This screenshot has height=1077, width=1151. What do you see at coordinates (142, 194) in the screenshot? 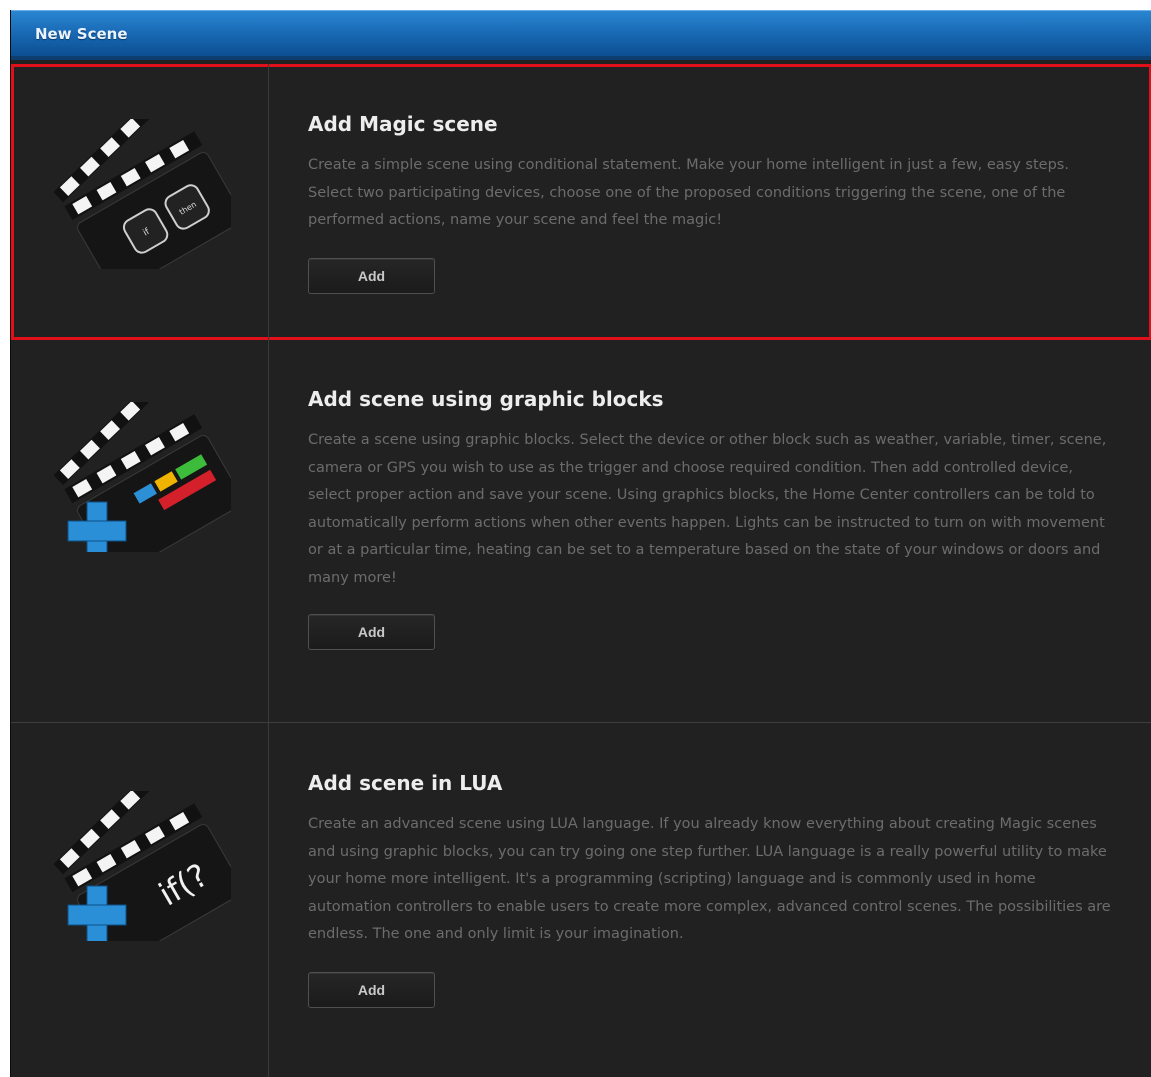
I see `clapperboard-if-then-icon: if then` at bounding box center [142, 194].